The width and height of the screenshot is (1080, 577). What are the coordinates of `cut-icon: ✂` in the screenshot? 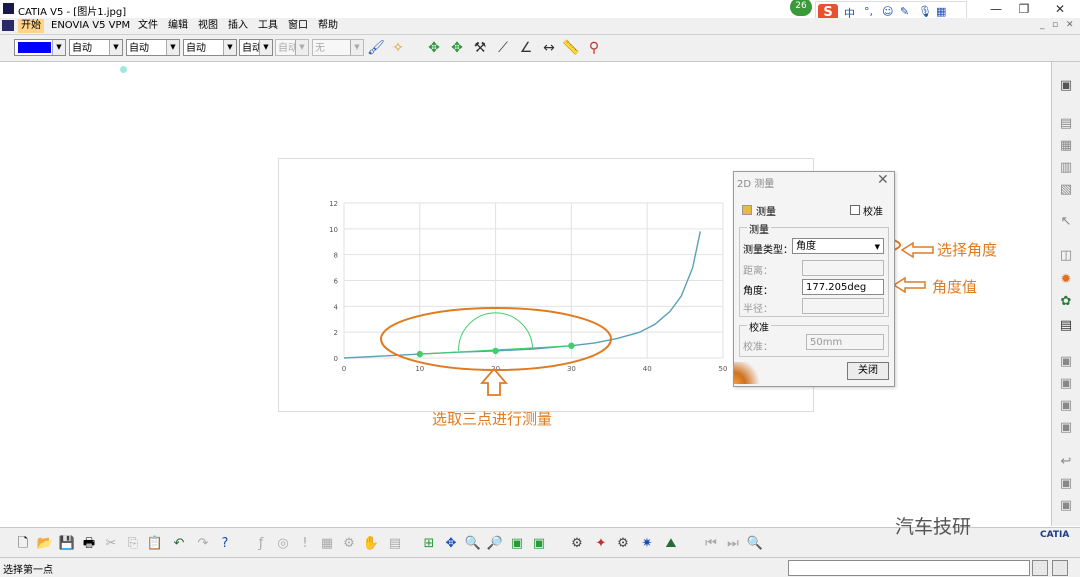 It's located at (111, 544).